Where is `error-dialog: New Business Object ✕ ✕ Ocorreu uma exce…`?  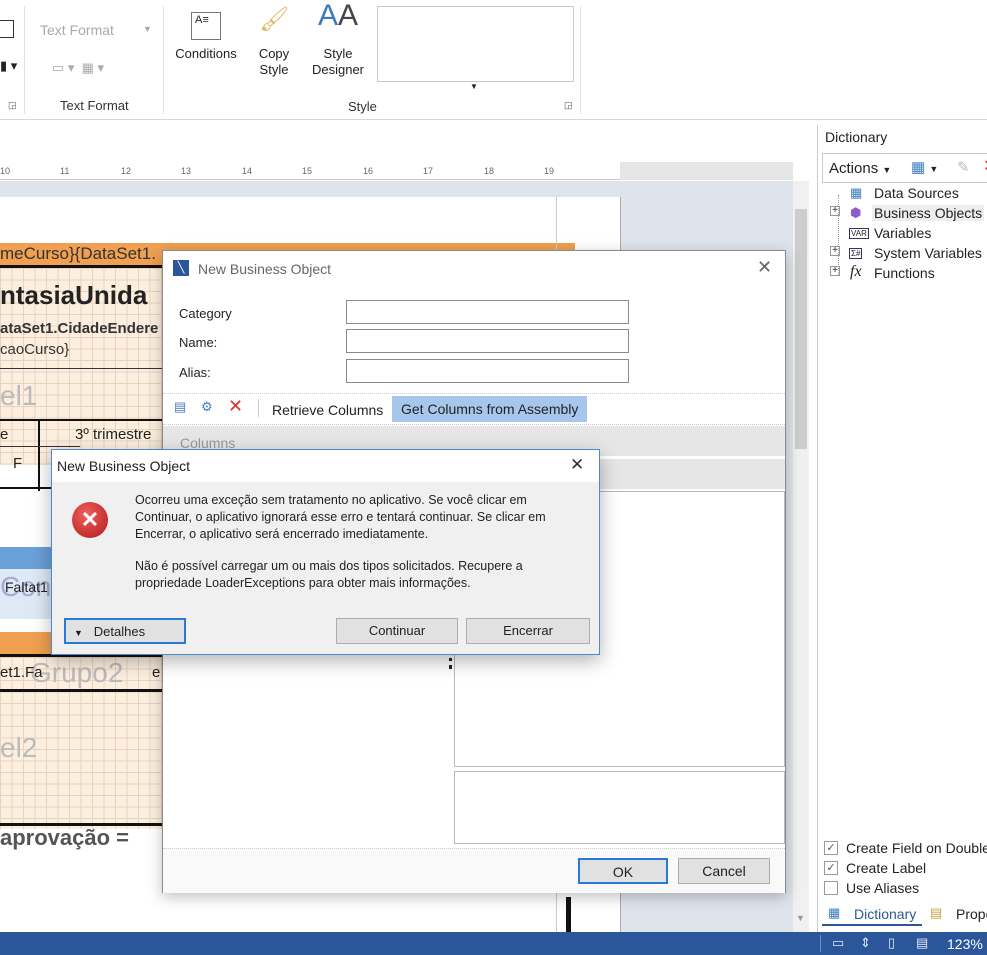
error-dialog: New Business Object ✕ ✕ Ocorreu uma exce… is located at coordinates (325, 552).